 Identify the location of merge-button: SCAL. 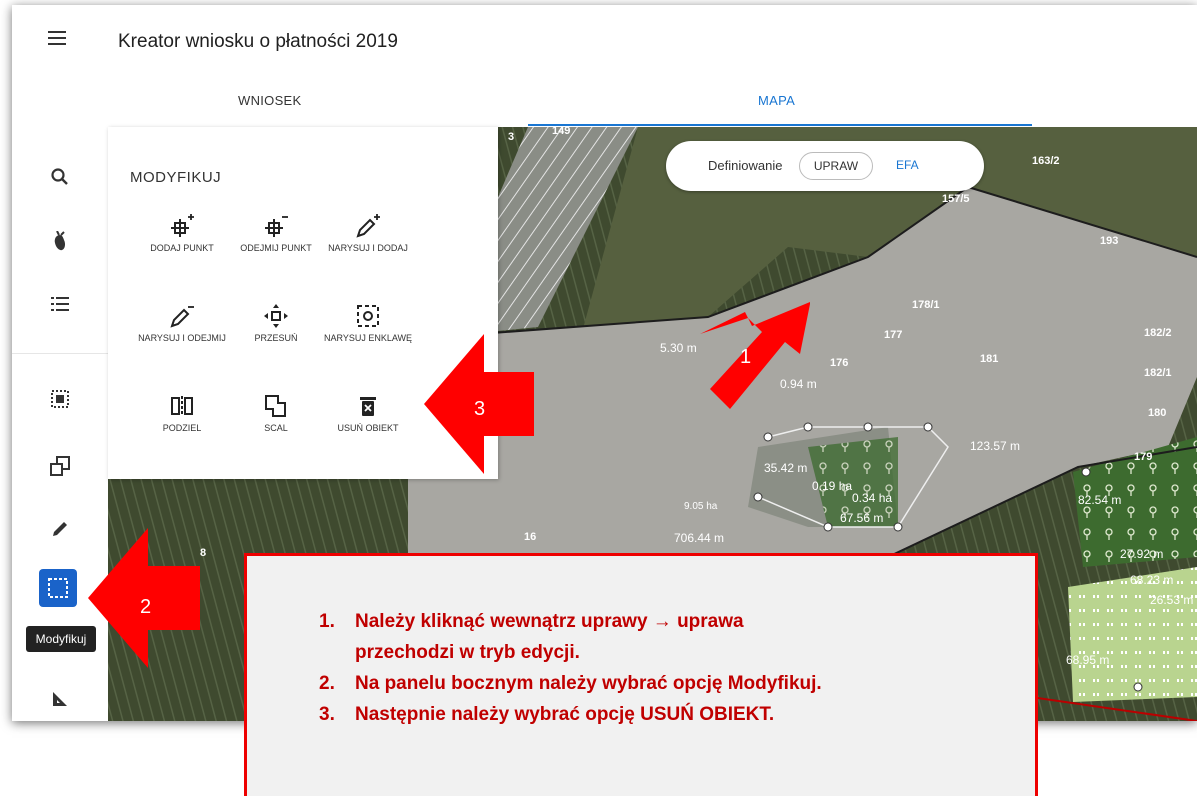
(276, 413).